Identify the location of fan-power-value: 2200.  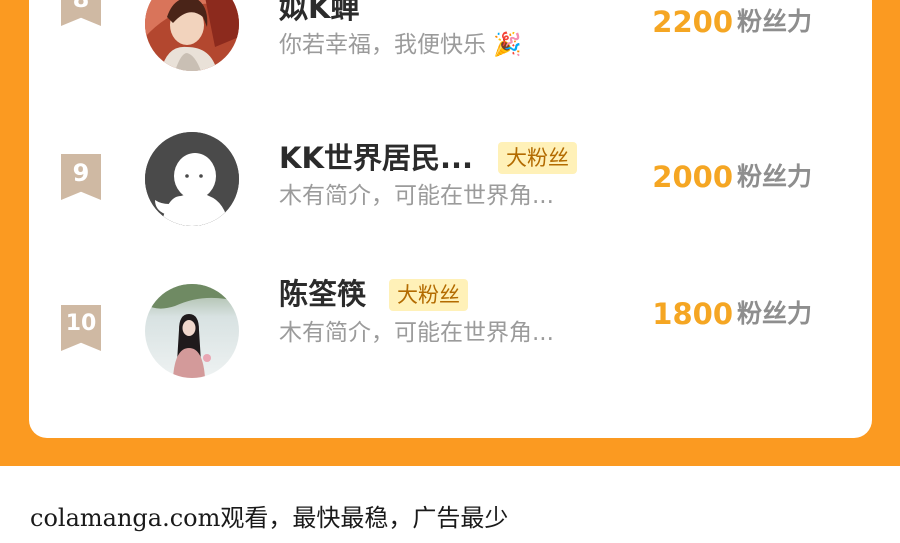
(692, 22).